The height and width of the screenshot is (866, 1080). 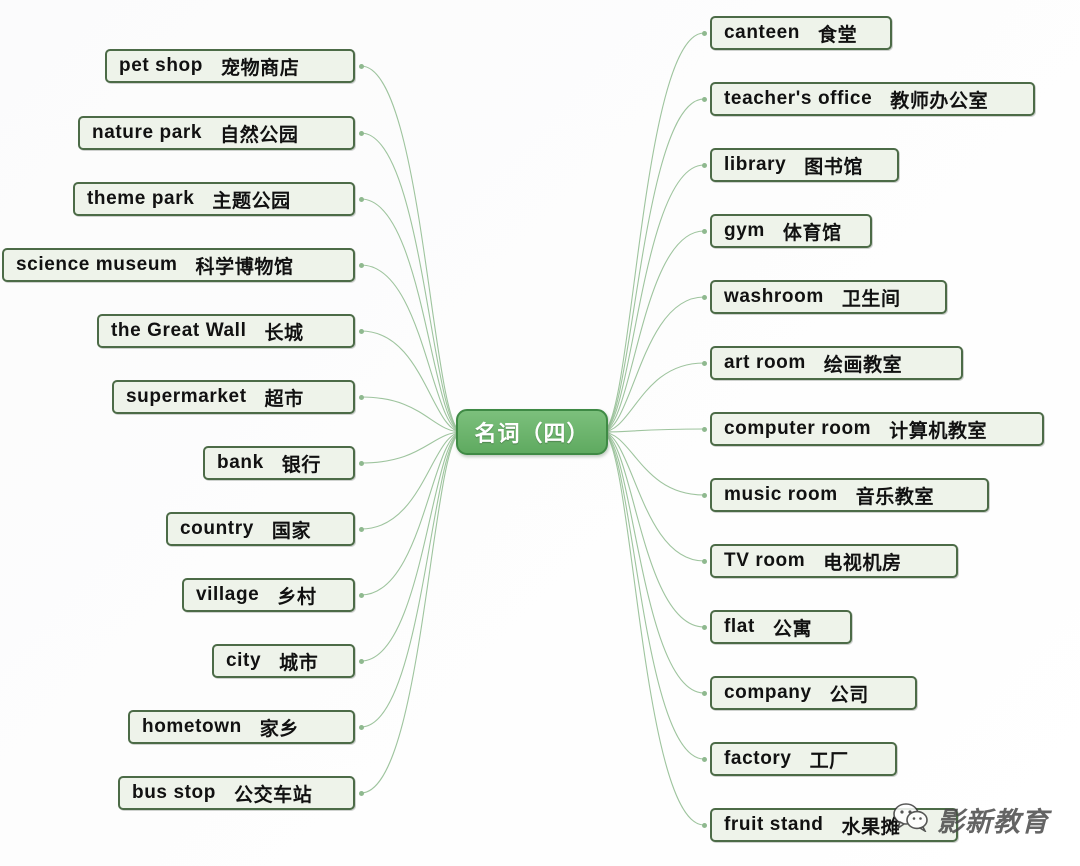 I want to click on branch-node-zh: 国家, so click(x=291, y=530).